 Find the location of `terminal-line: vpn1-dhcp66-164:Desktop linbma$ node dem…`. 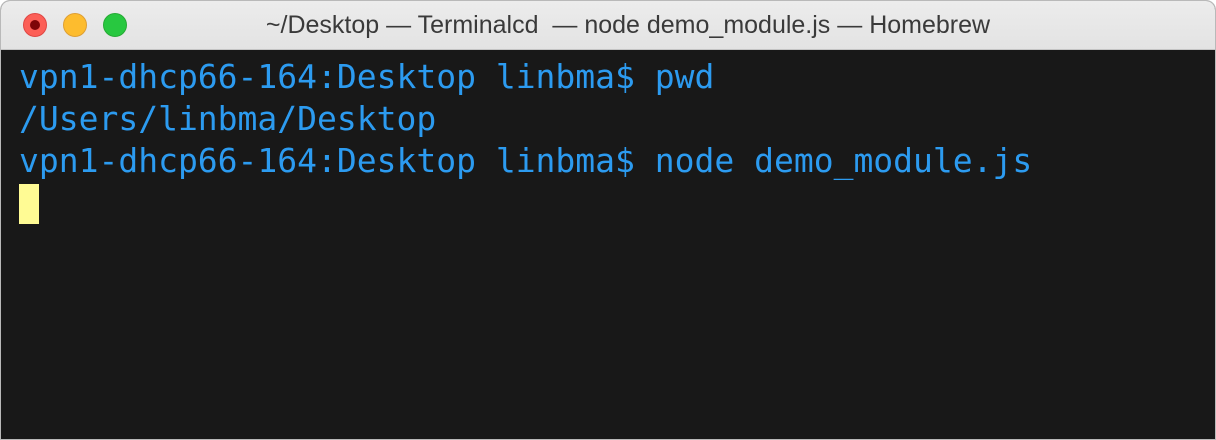

terminal-line: vpn1-dhcp66-164:Desktop linbma$ node dem… is located at coordinates (526, 160).